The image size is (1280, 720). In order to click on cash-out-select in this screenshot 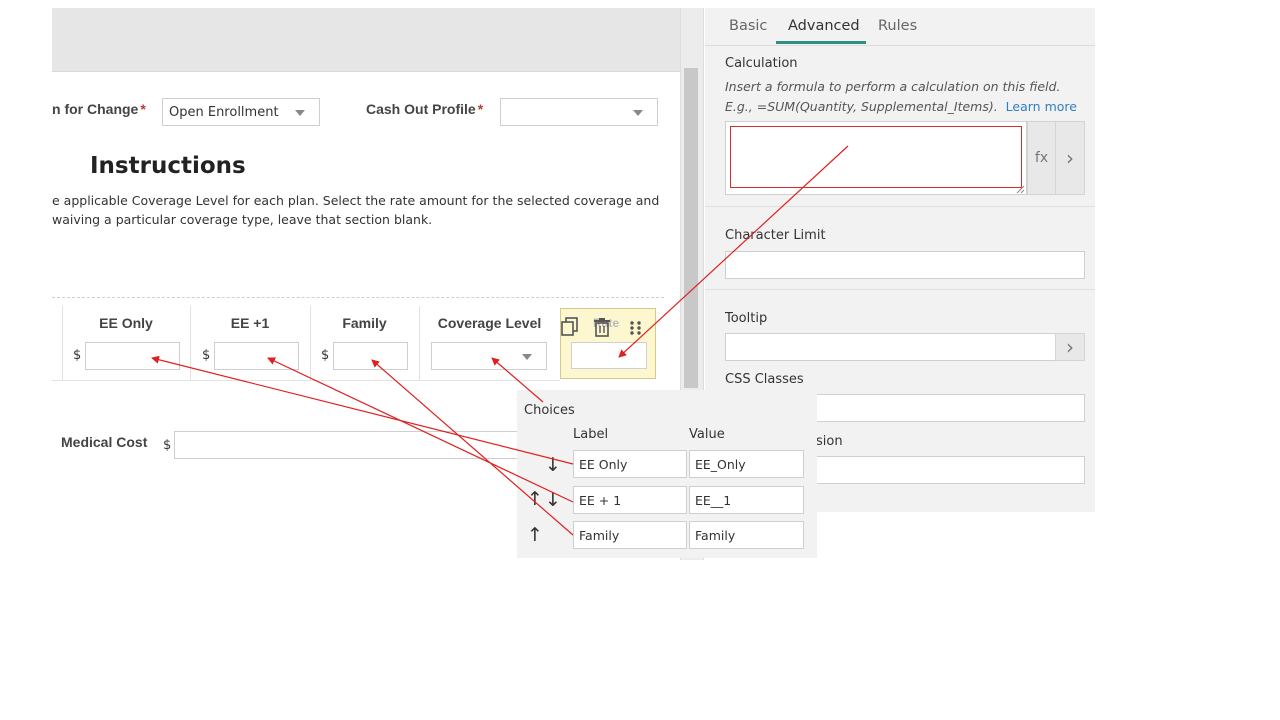, I will do `click(579, 112)`.